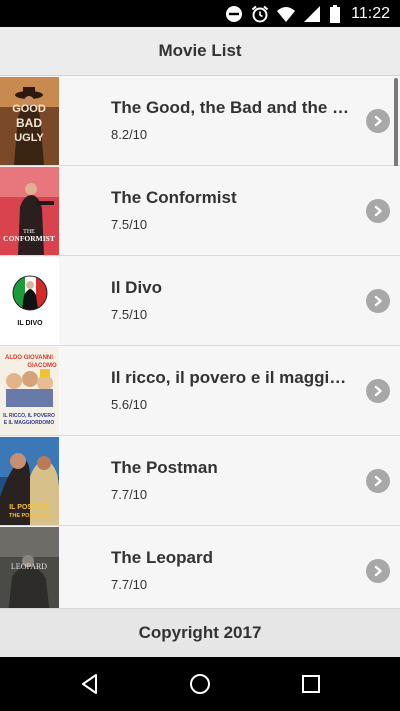 The height and width of the screenshot is (711, 400). I want to click on movie-title: The Conformist, so click(174, 197).